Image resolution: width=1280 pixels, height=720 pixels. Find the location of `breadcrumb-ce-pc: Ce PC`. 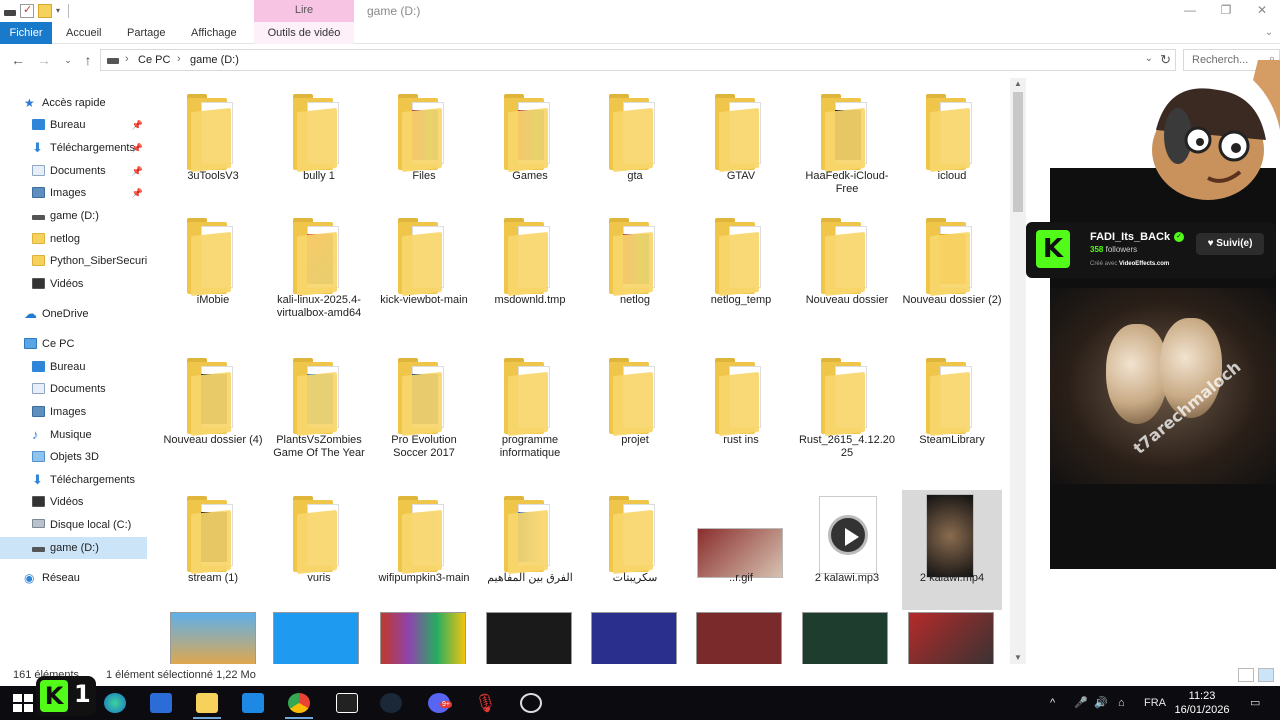

breadcrumb-ce-pc: Ce PC is located at coordinates (154, 60).